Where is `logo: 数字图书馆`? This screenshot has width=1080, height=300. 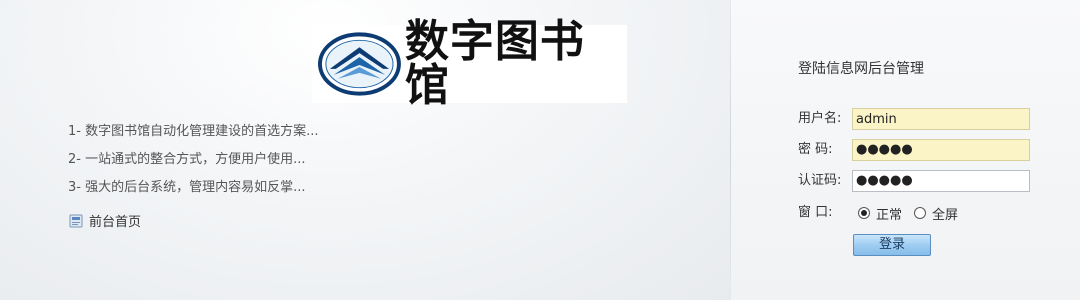 logo: 数字图书馆 is located at coordinates (469, 64).